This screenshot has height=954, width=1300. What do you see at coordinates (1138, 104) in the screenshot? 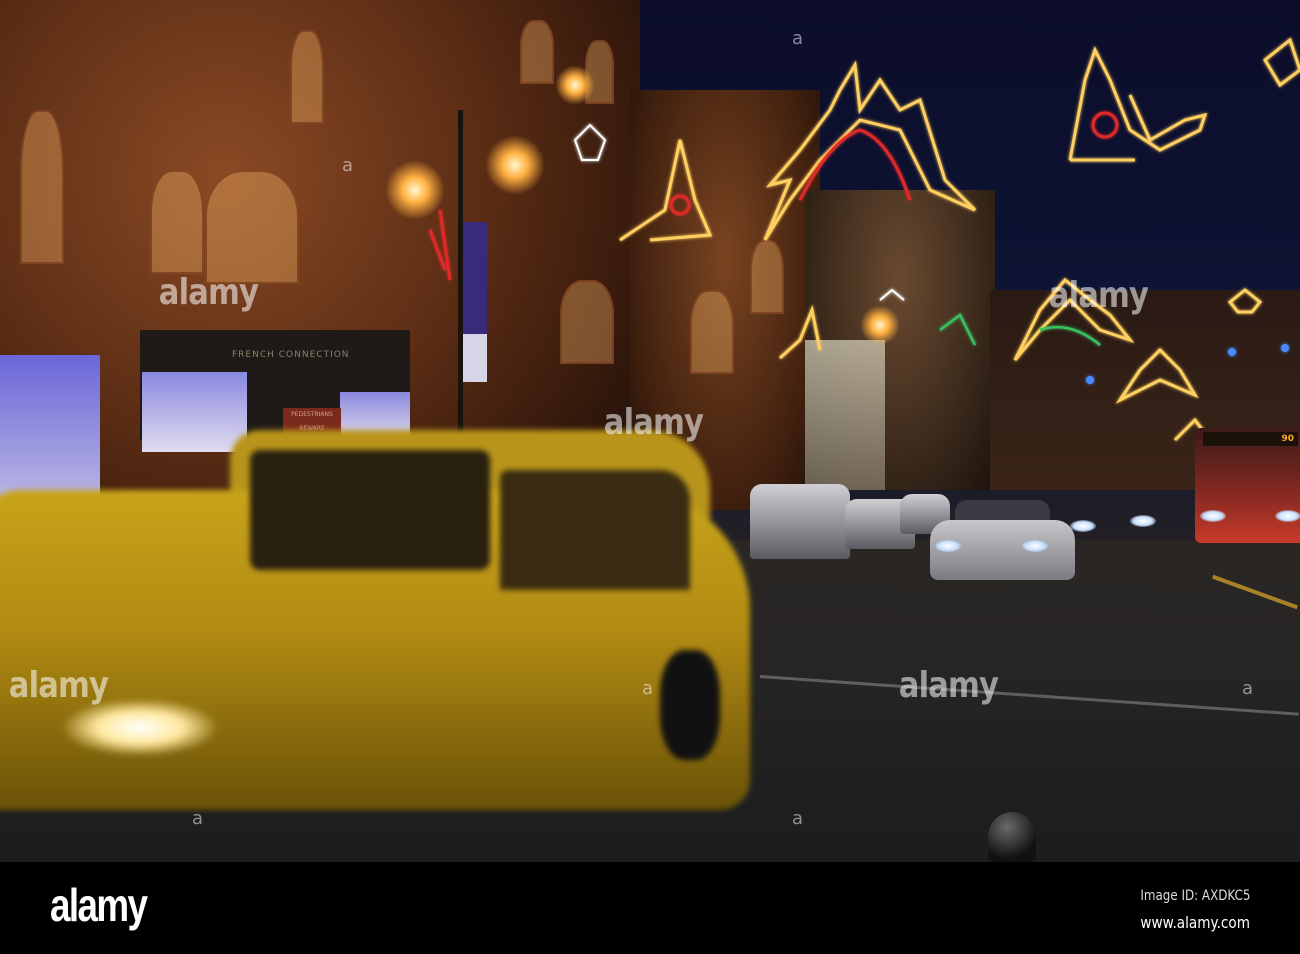
I see `light-lantern` at bounding box center [1138, 104].